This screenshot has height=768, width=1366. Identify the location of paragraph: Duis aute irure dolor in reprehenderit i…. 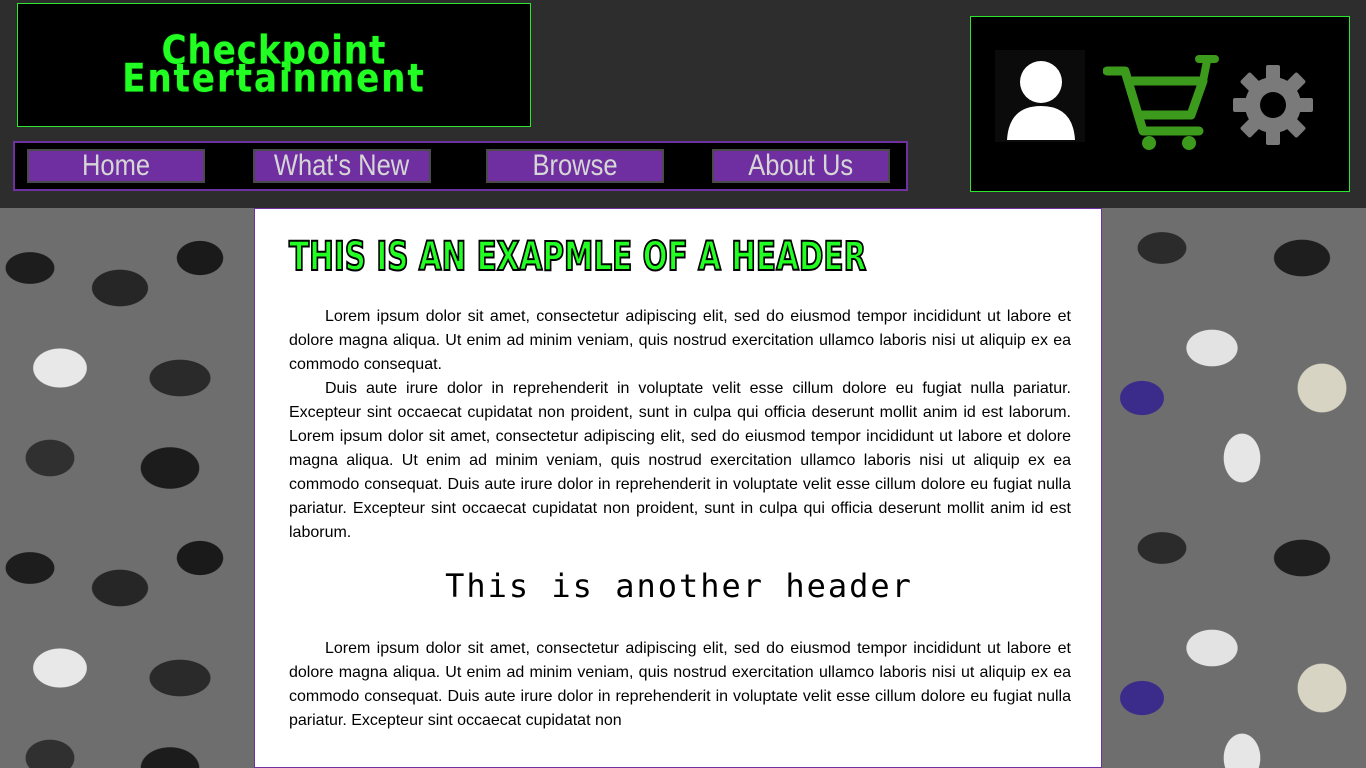
(680, 460).